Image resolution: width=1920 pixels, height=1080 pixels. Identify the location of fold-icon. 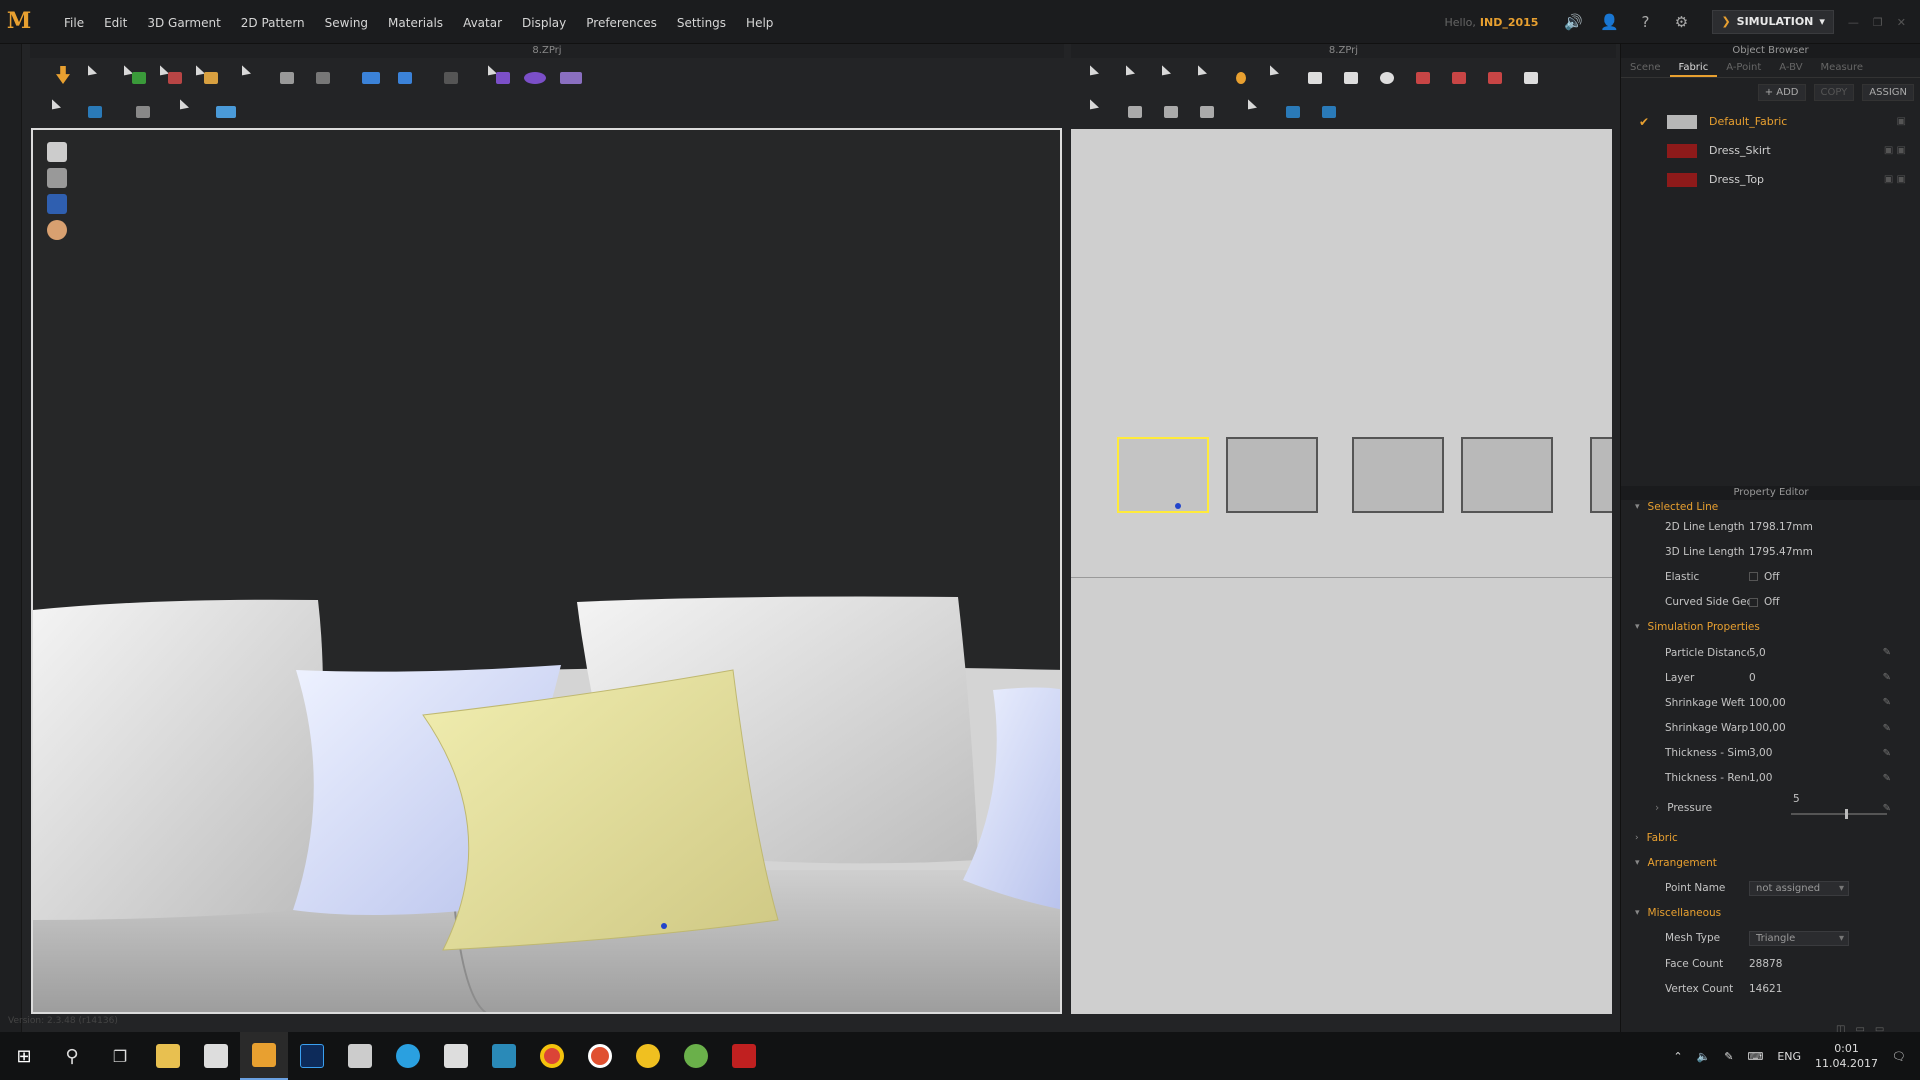
(207, 75).